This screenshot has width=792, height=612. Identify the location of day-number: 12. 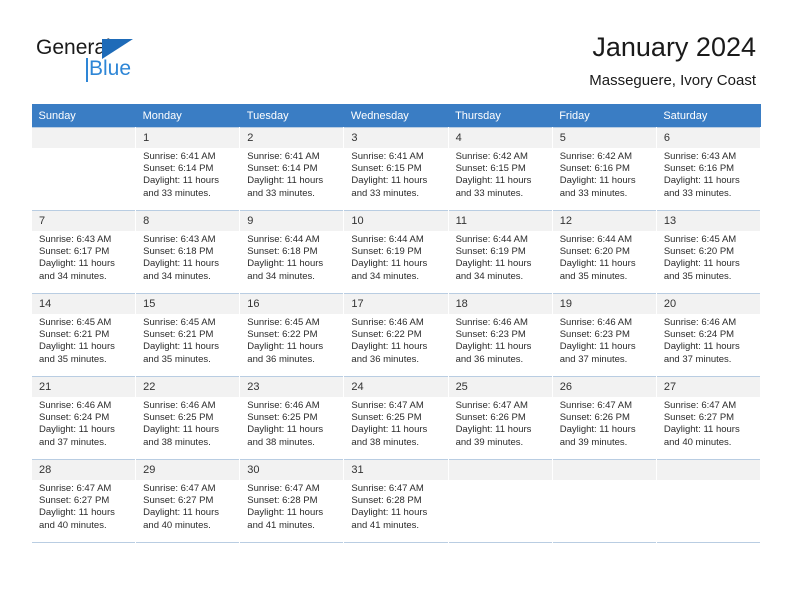
(604, 221).